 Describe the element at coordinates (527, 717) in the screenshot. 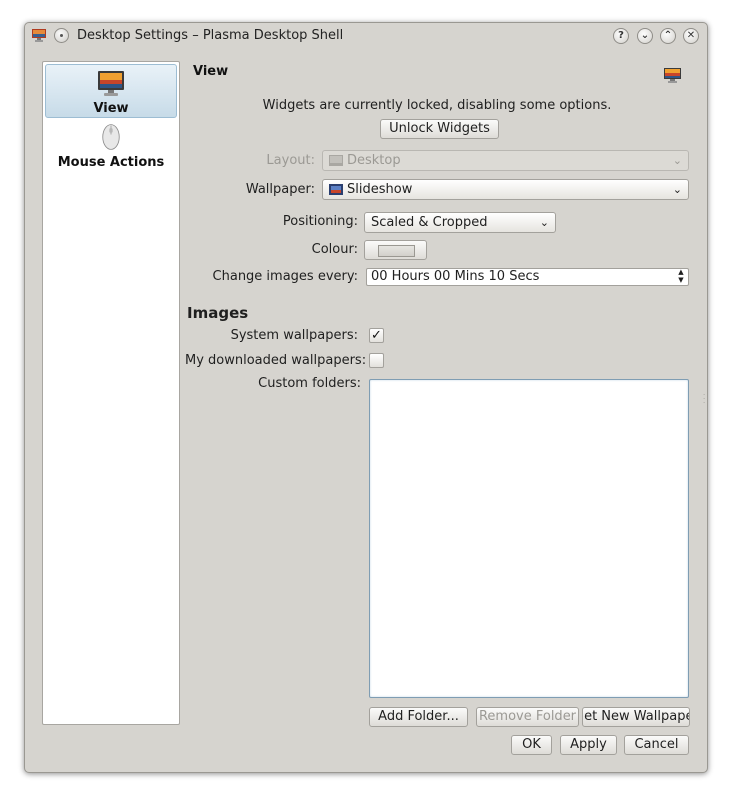

I see `remove-folder-button: Remove Folder` at that location.